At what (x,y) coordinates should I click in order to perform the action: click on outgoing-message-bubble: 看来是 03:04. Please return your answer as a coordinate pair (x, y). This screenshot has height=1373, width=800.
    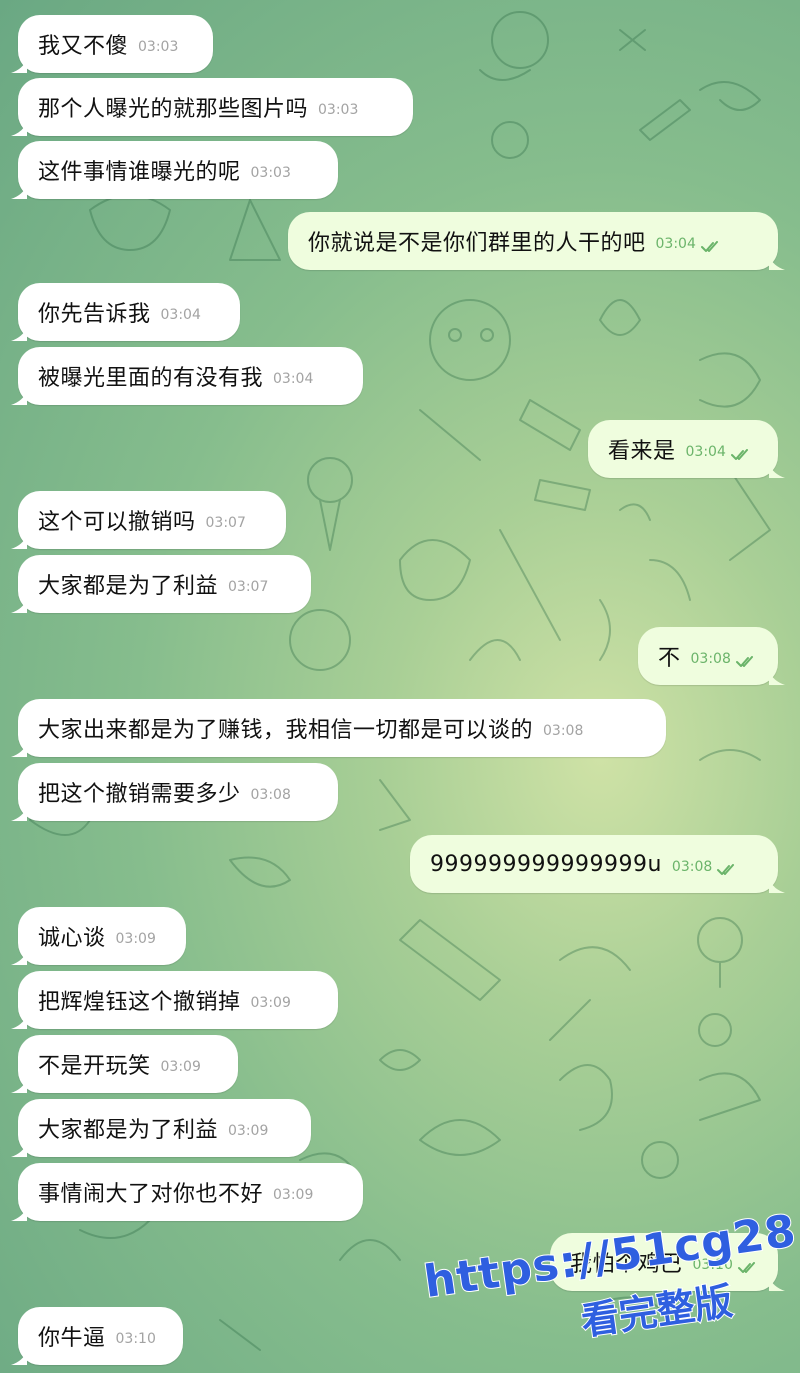
    Looking at the image, I should click on (686, 449).